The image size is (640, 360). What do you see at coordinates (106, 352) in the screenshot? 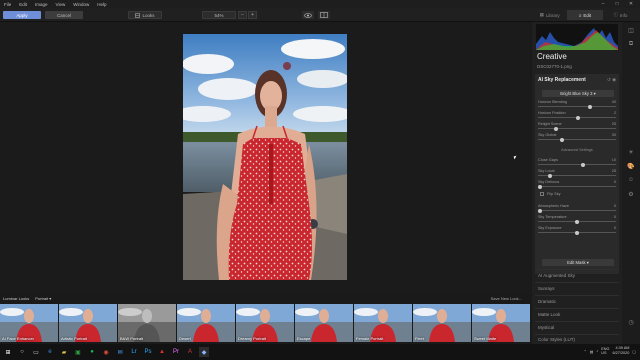
I see `chrome-icon: ◉` at bounding box center [106, 352].